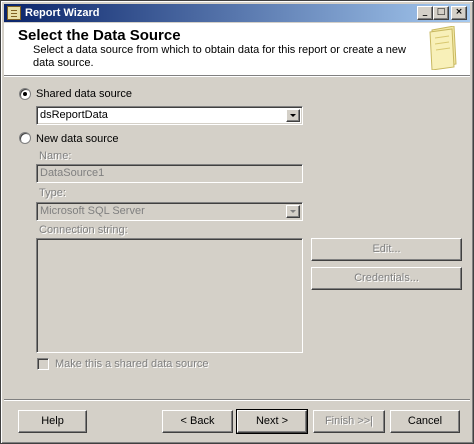  I want to click on help-button-label: Help, so click(52, 421).